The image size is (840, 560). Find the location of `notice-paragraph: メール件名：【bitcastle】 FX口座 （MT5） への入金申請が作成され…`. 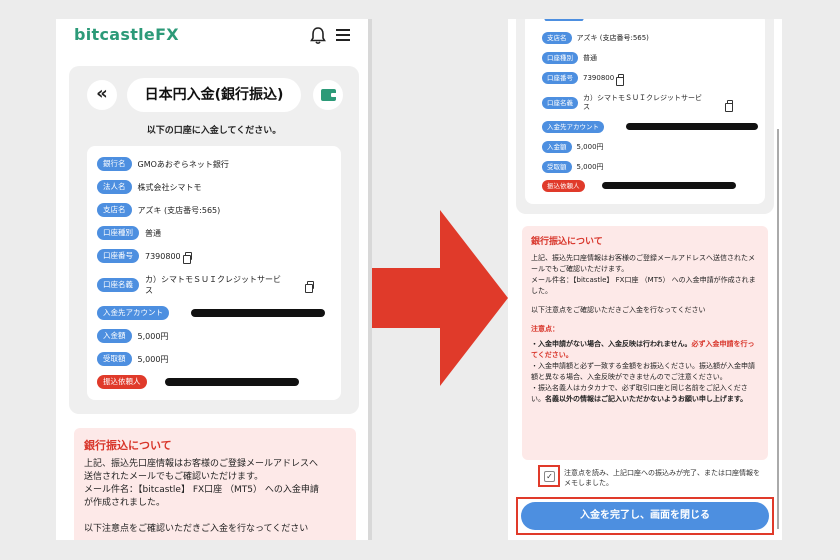

notice-paragraph: メール件名：【bitcastle】 FX口座 （MT5） への入金申請が作成され… is located at coordinates (643, 285).